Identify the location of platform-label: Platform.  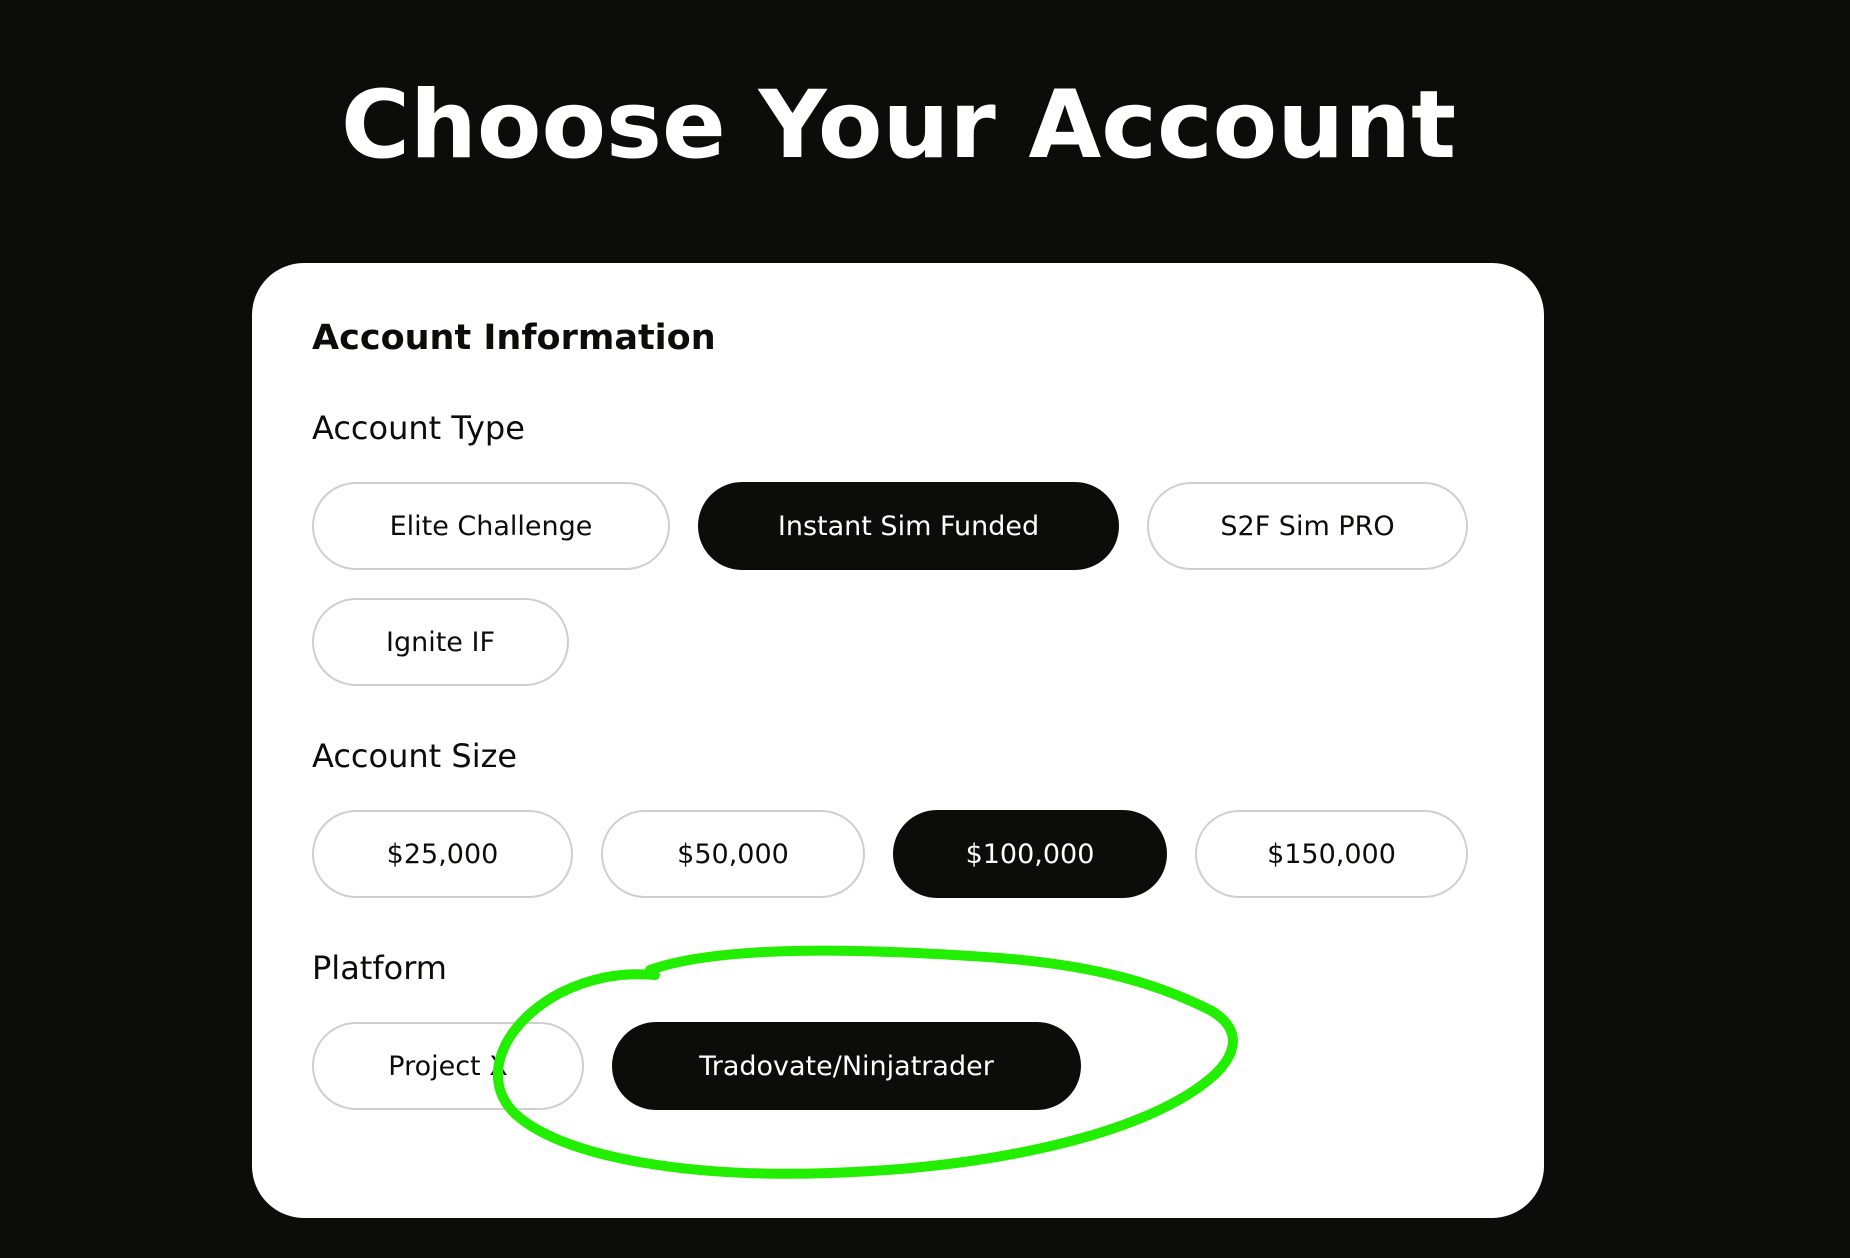
(379, 968).